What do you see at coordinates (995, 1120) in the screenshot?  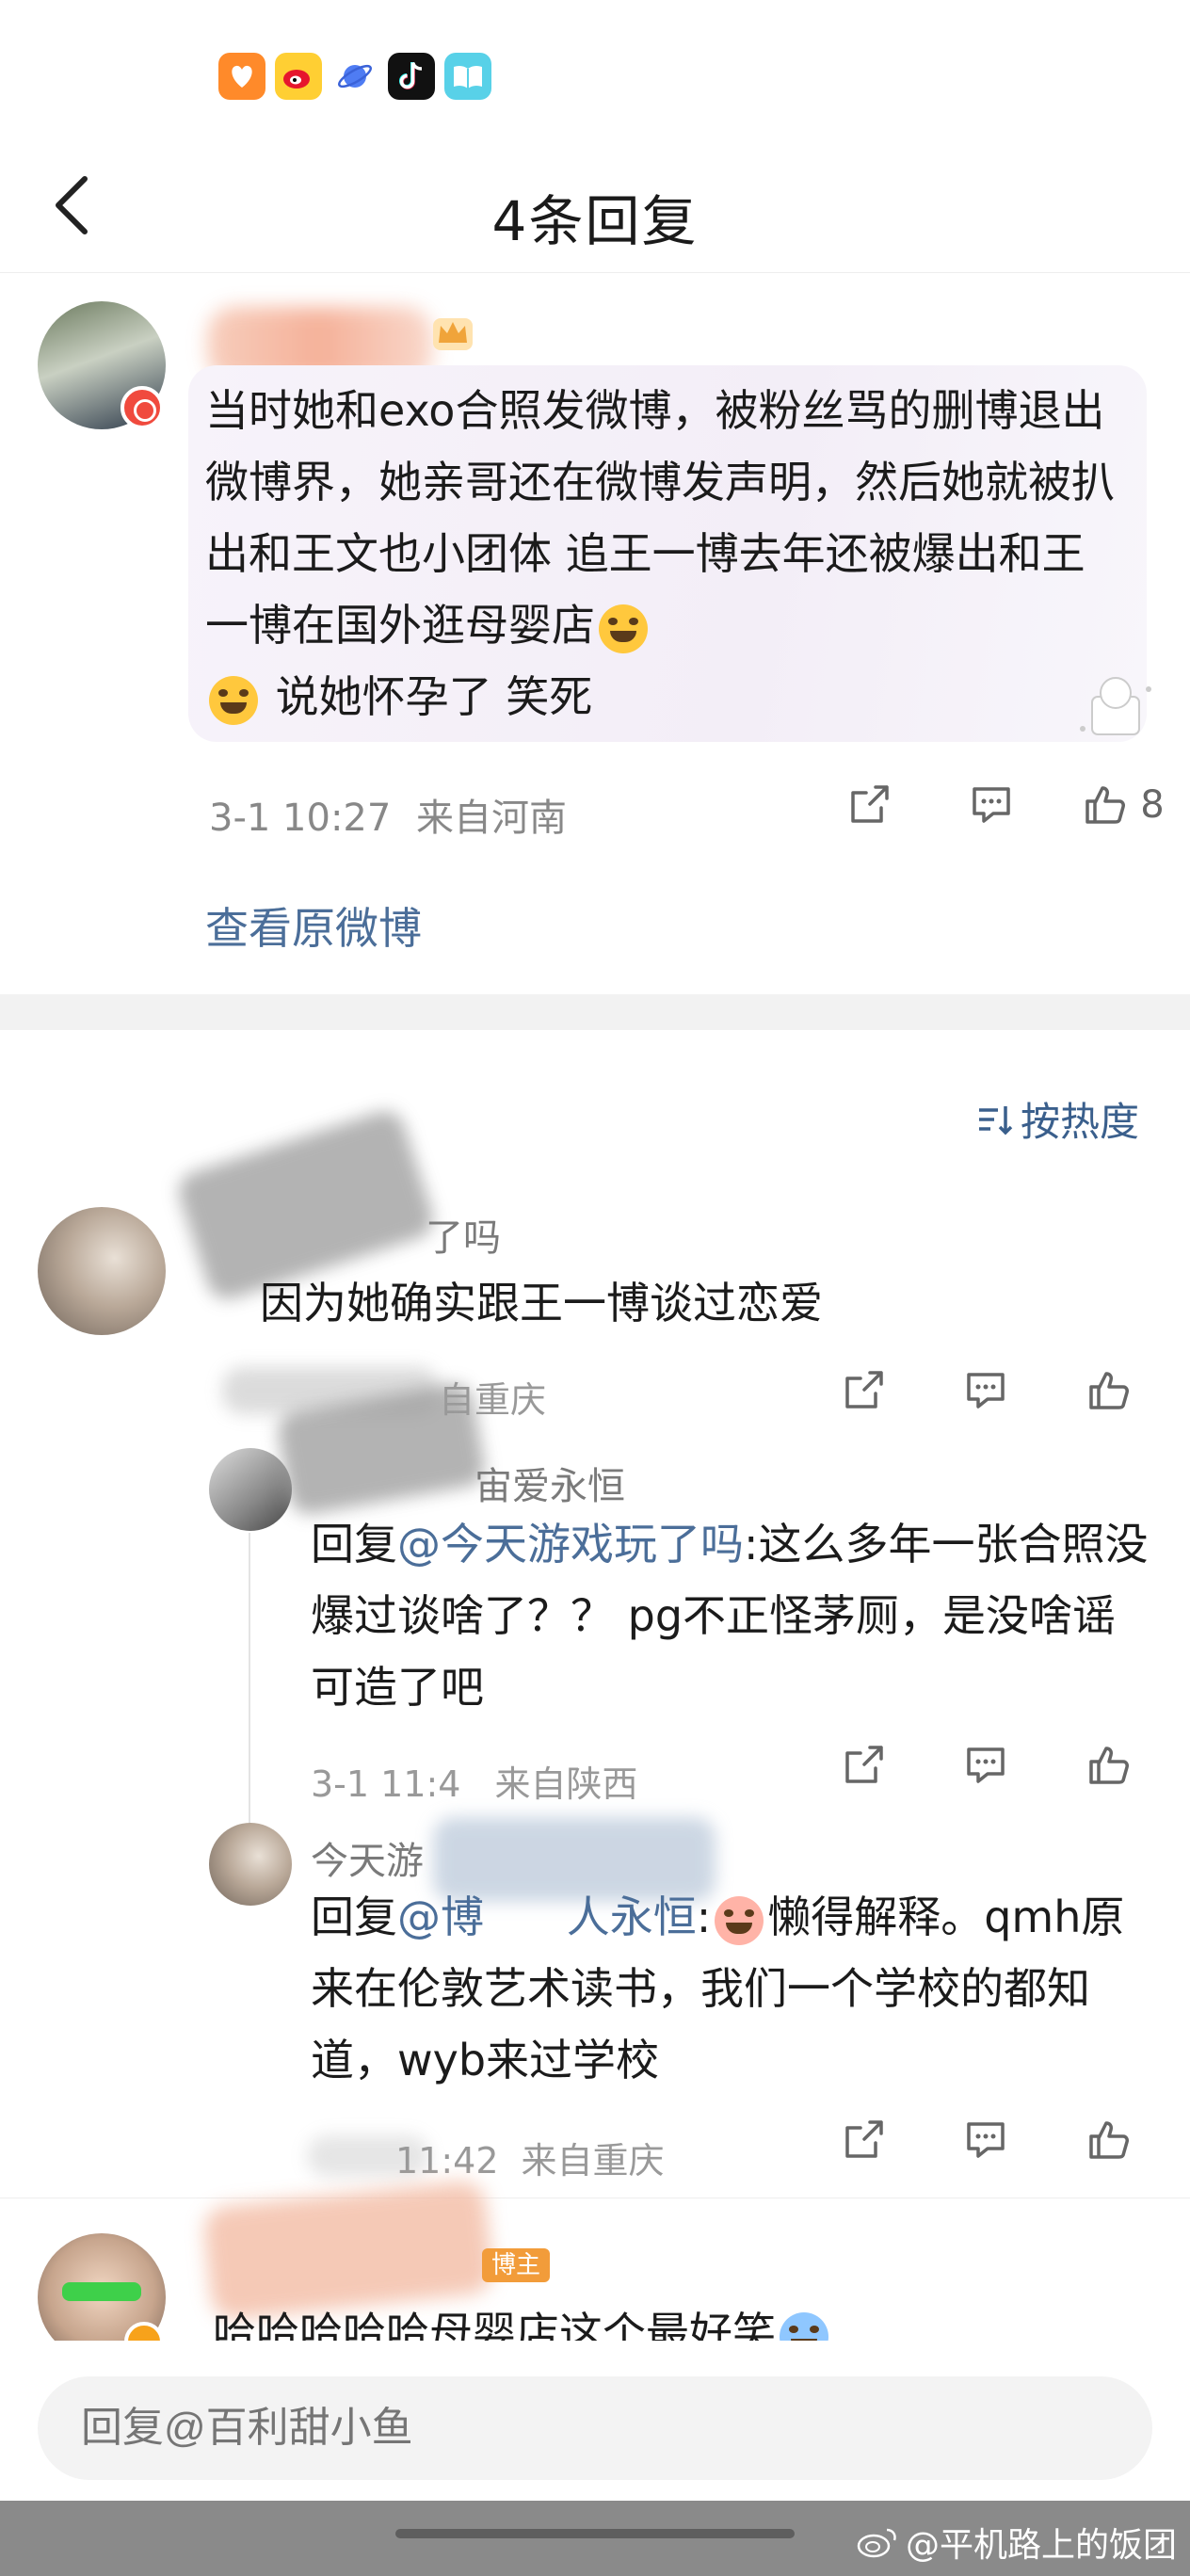 I see `sort-icon` at bounding box center [995, 1120].